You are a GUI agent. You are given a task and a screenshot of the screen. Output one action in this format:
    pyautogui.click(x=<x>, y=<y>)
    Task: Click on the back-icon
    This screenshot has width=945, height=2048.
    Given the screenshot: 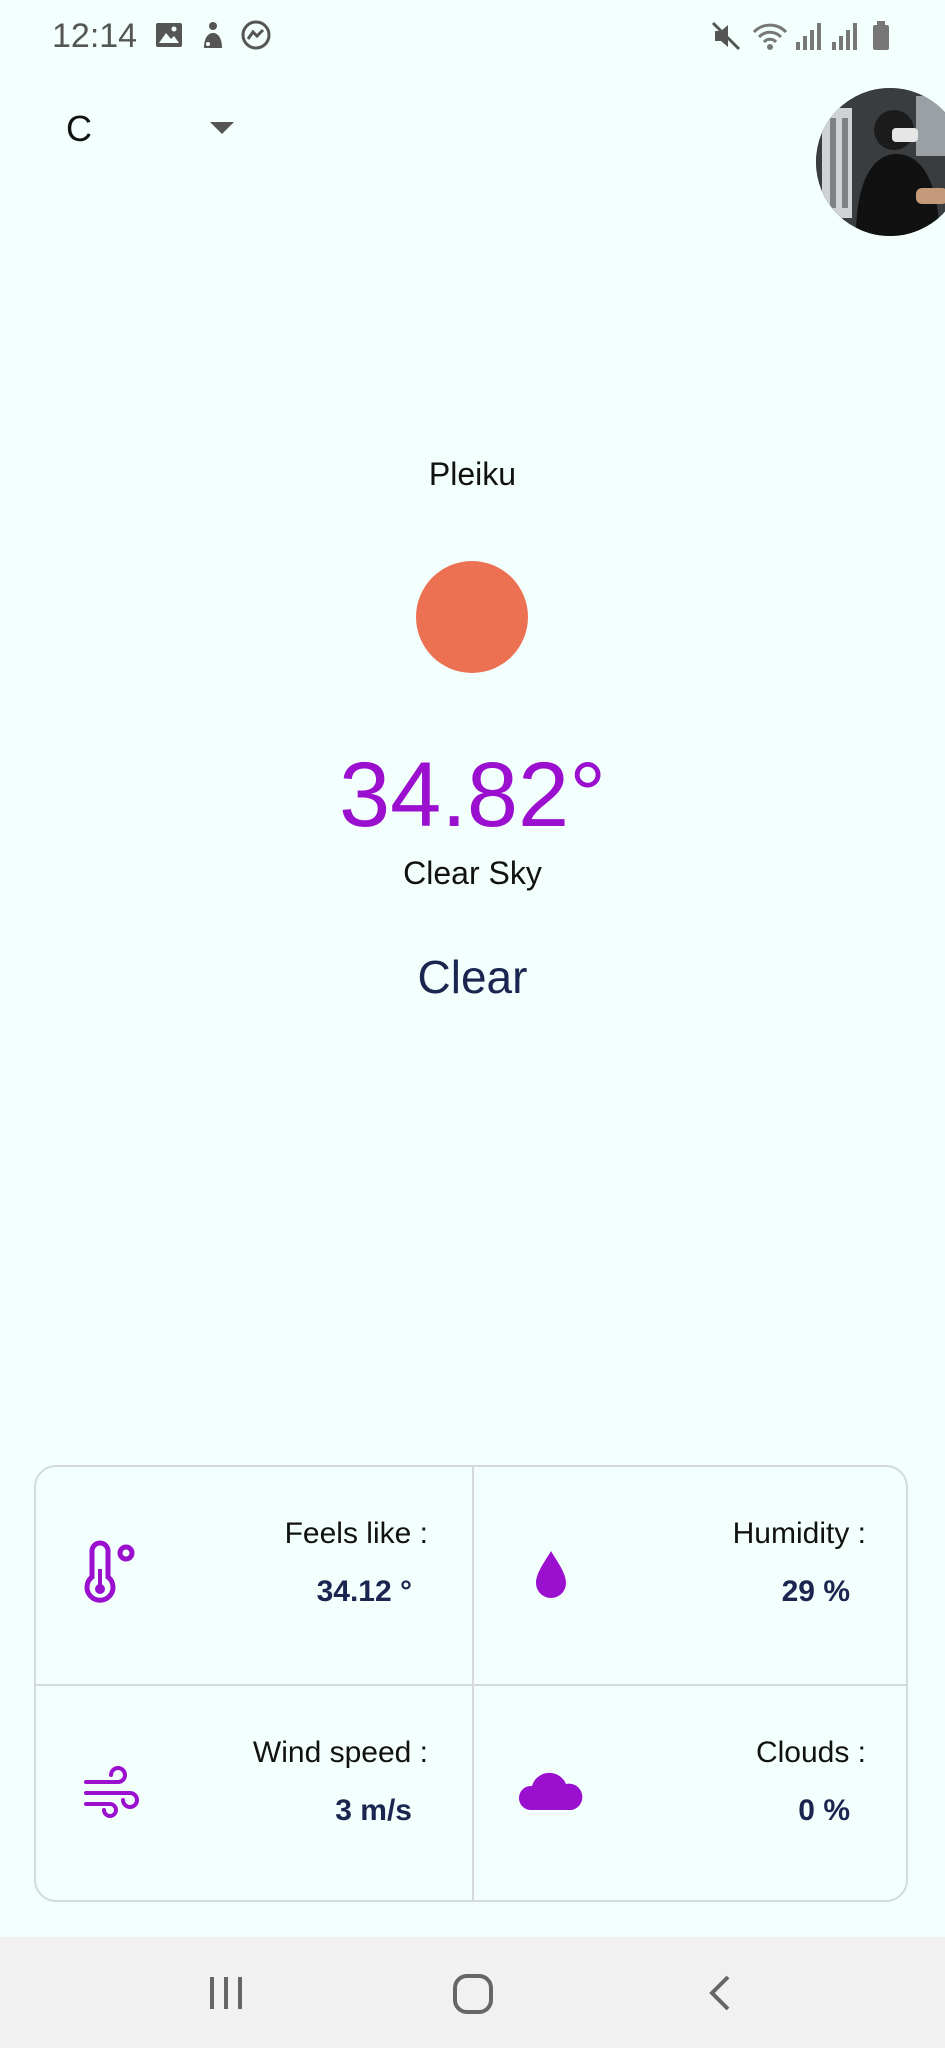 What is the action you would take?
    pyautogui.click(x=720, y=1993)
    